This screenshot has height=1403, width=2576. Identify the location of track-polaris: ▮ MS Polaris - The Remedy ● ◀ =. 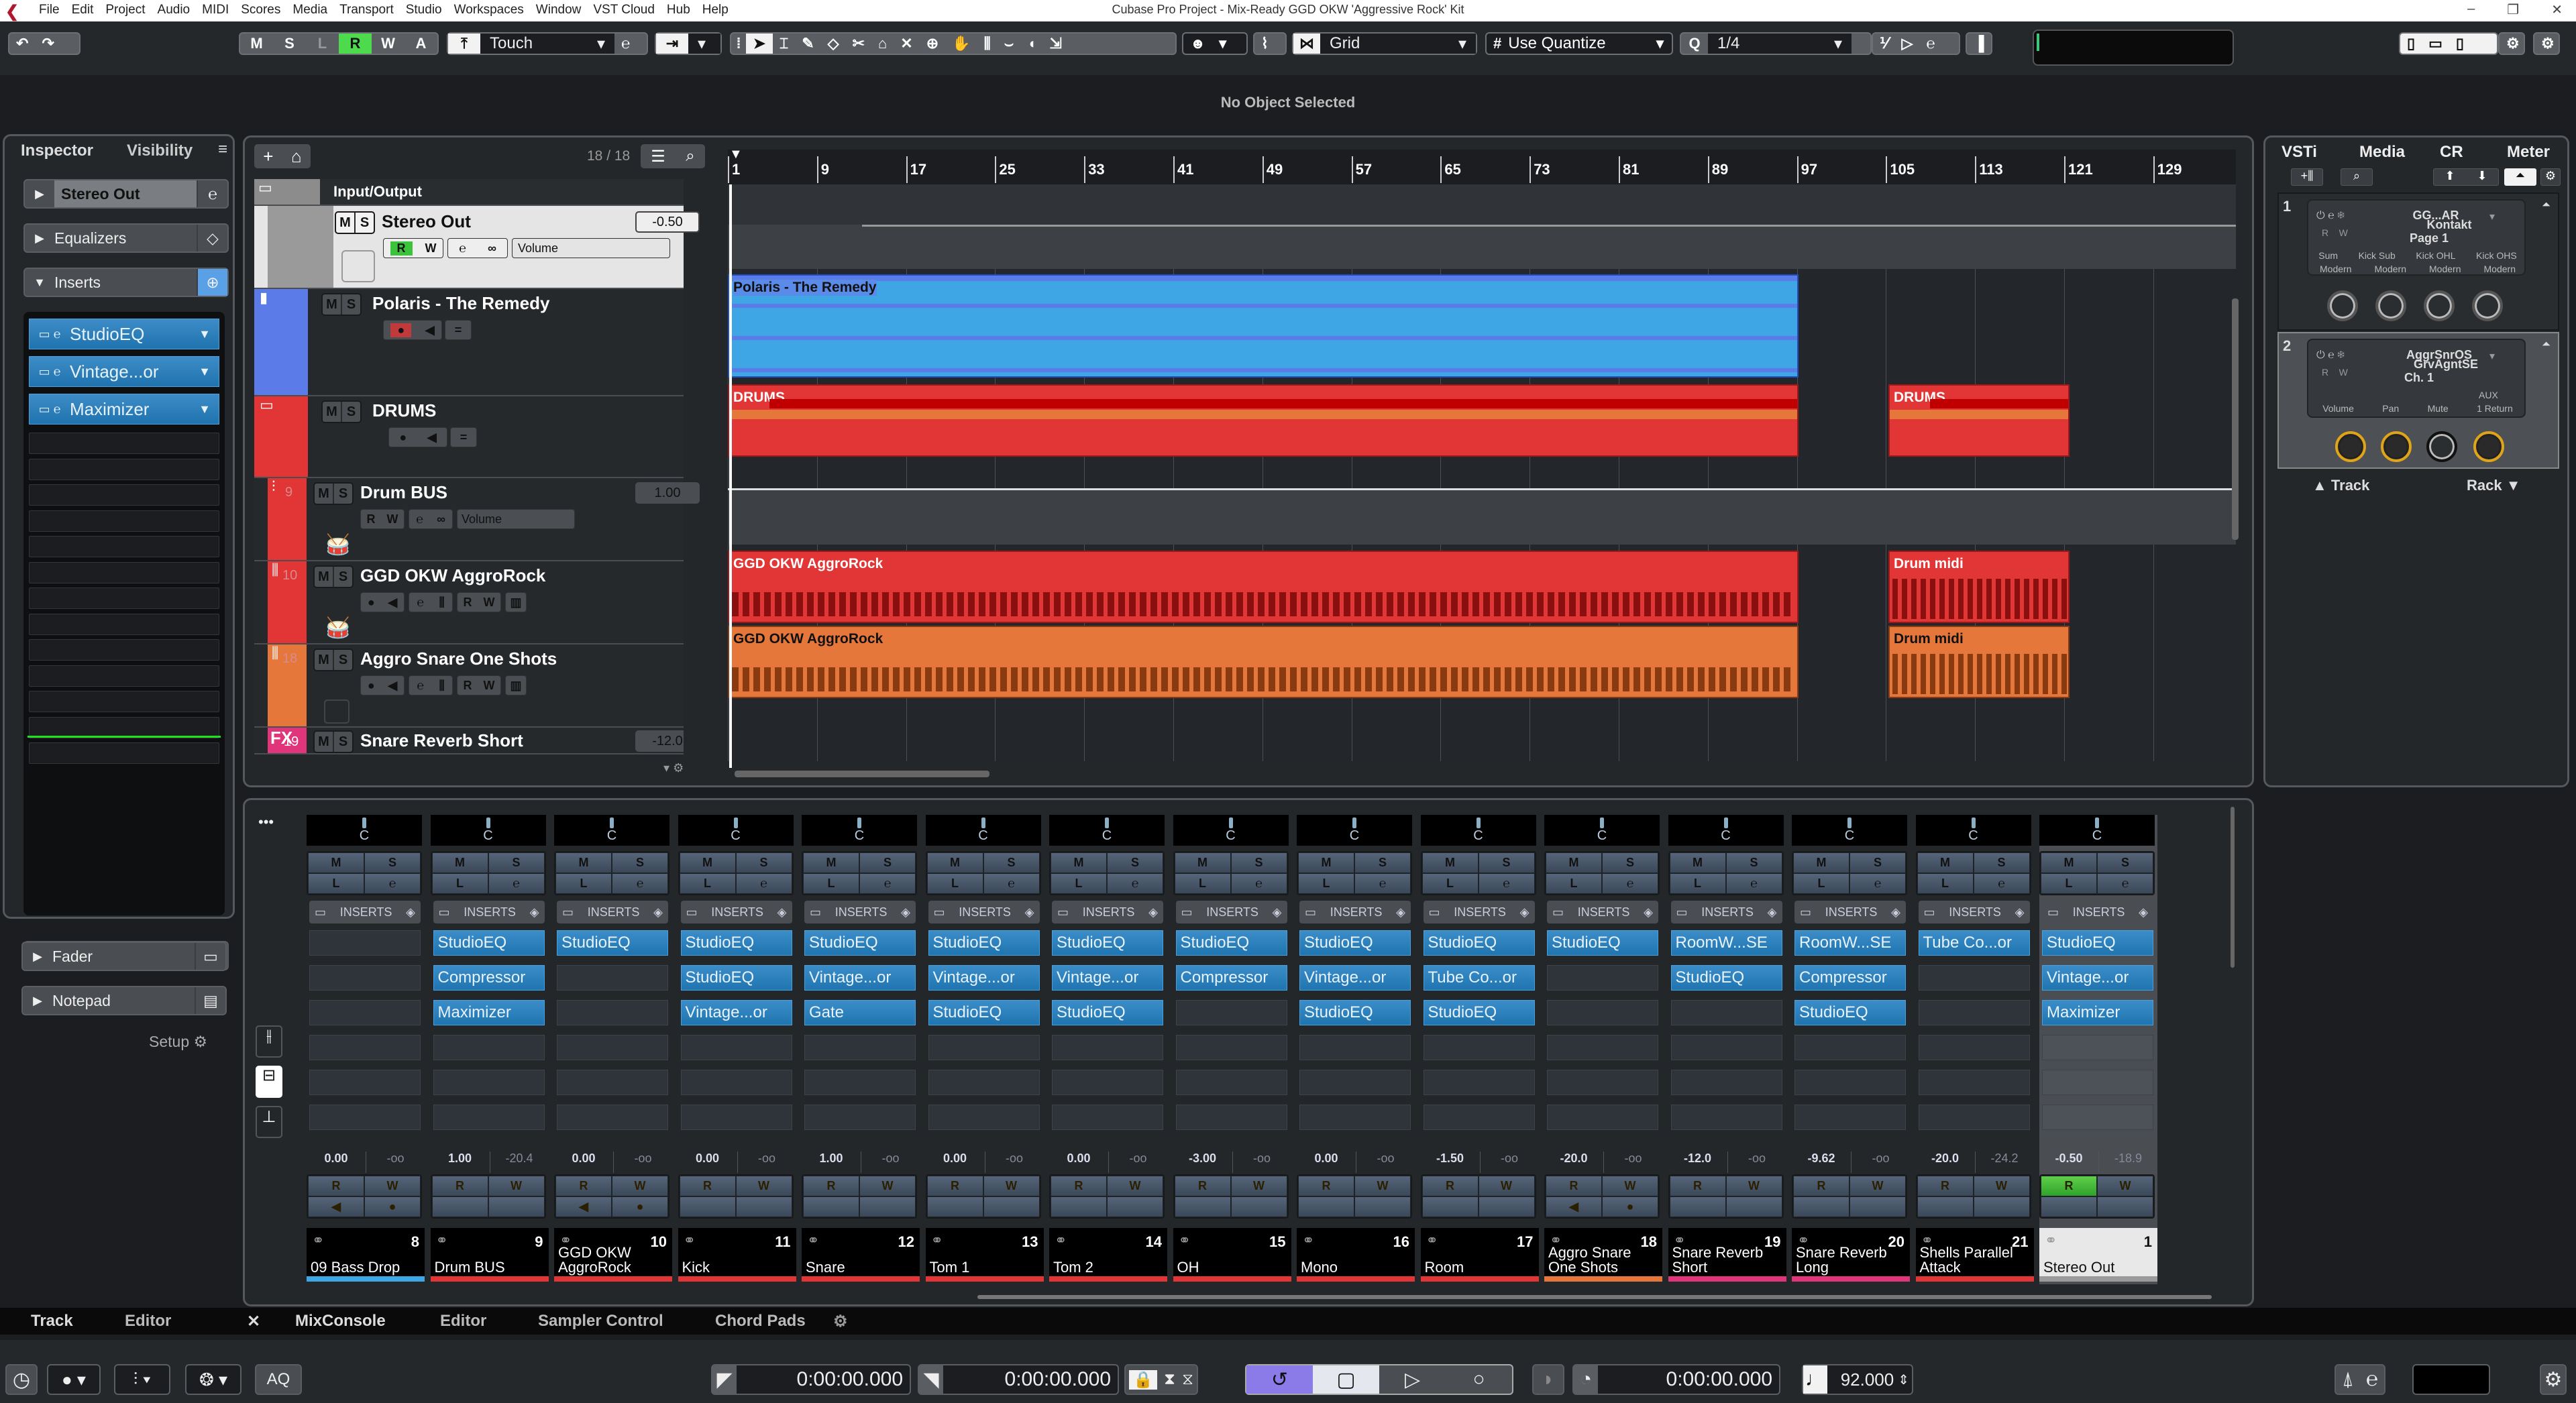
(469, 343).